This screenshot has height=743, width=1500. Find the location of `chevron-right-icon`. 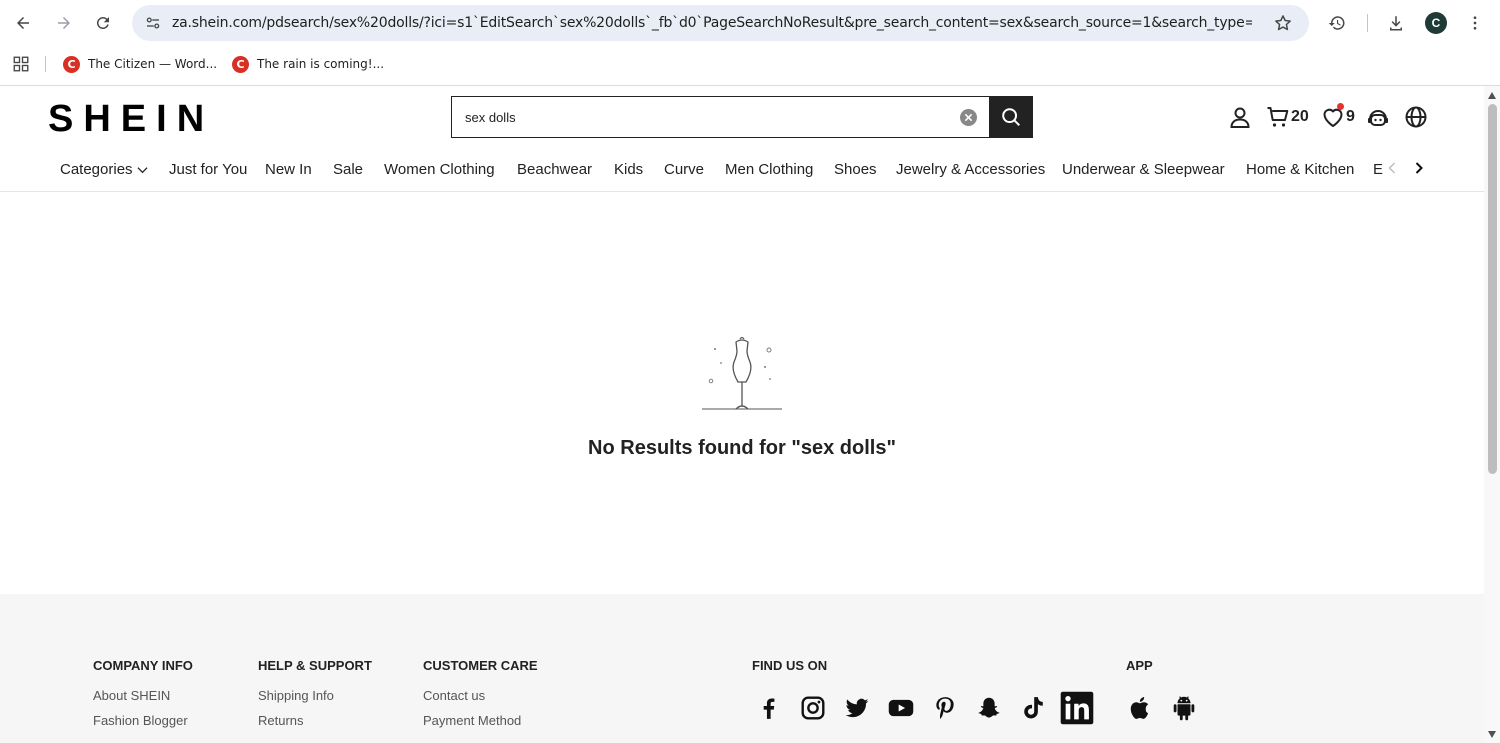

chevron-right-icon is located at coordinates (1419, 168).